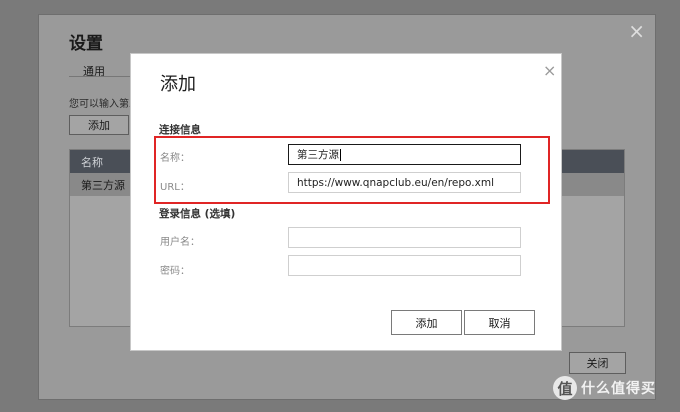 This screenshot has width=680, height=412. I want to click on connection-section-label: 连接信息, so click(180, 130).